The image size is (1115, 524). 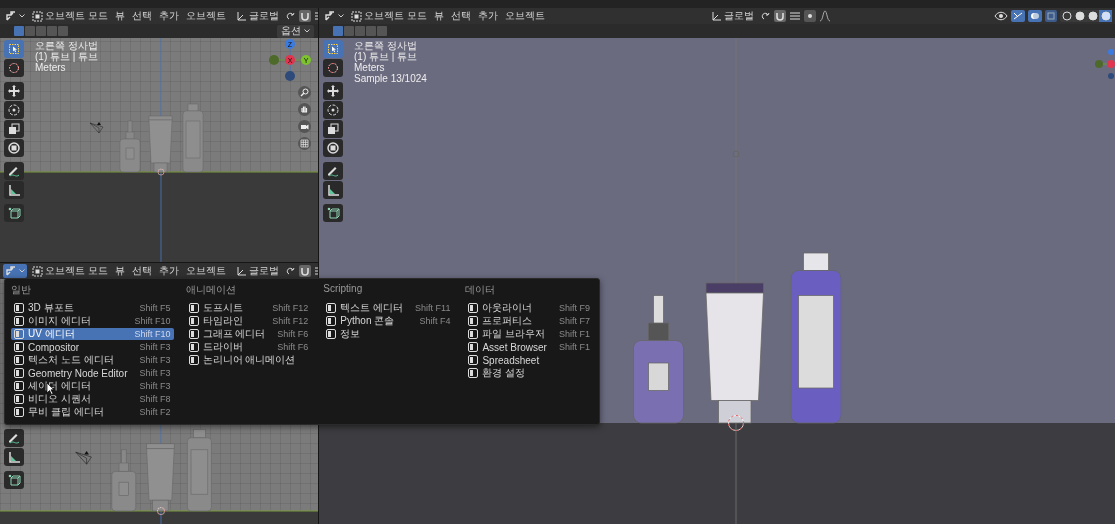 I want to click on menu-item: 이미지 에디터 Shift F10, so click(x=92, y=321).